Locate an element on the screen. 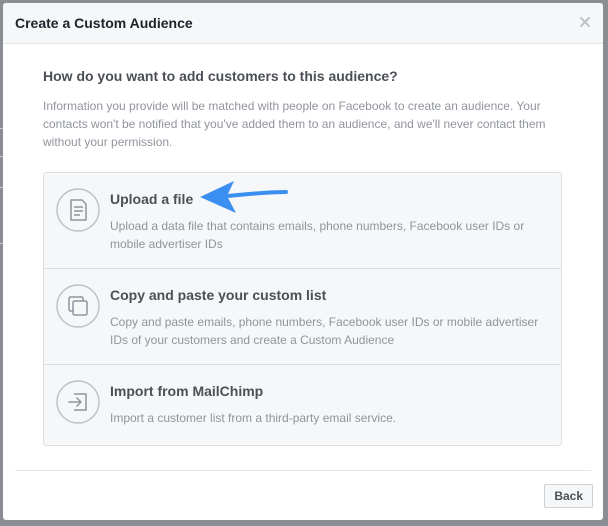 Image resolution: width=608 pixels, height=526 pixels. dialog-header: Create a Custom Audience is located at coordinates (303, 23).